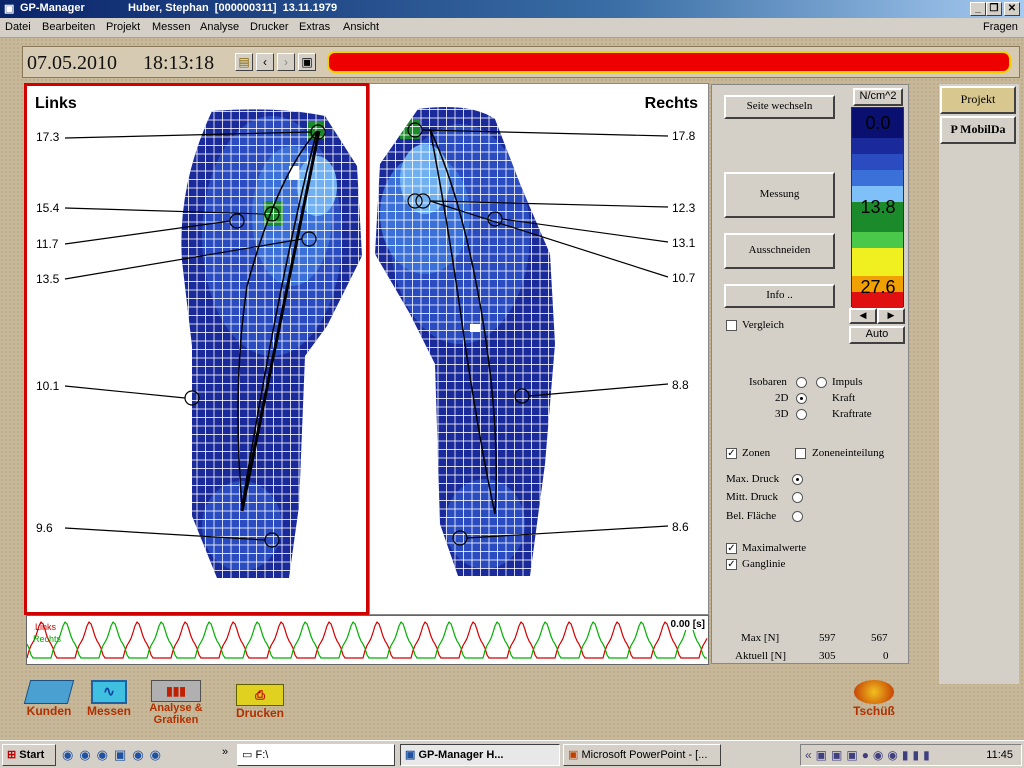 This screenshot has width=1024, height=768. I want to click on graph-time: 0.00 [s], so click(687, 624).